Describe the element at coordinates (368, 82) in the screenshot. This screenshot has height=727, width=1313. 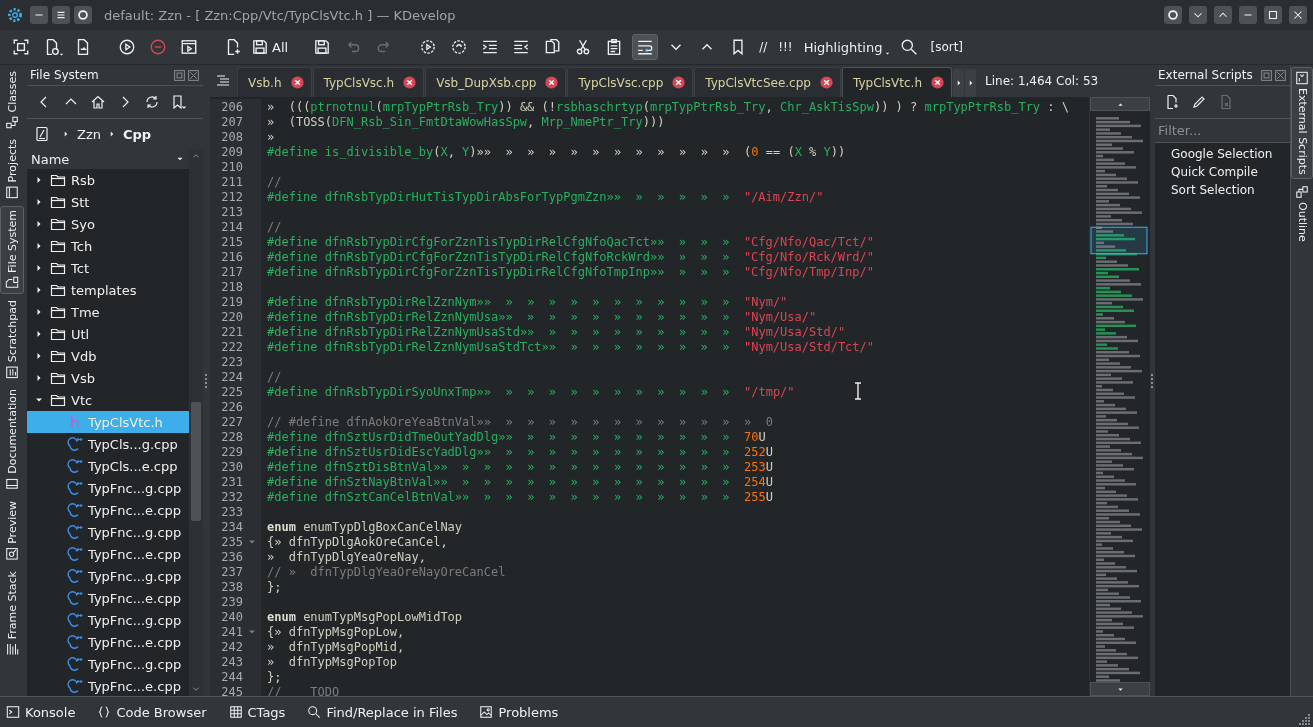
I see `document-tab: TypClsVsc.h` at that location.